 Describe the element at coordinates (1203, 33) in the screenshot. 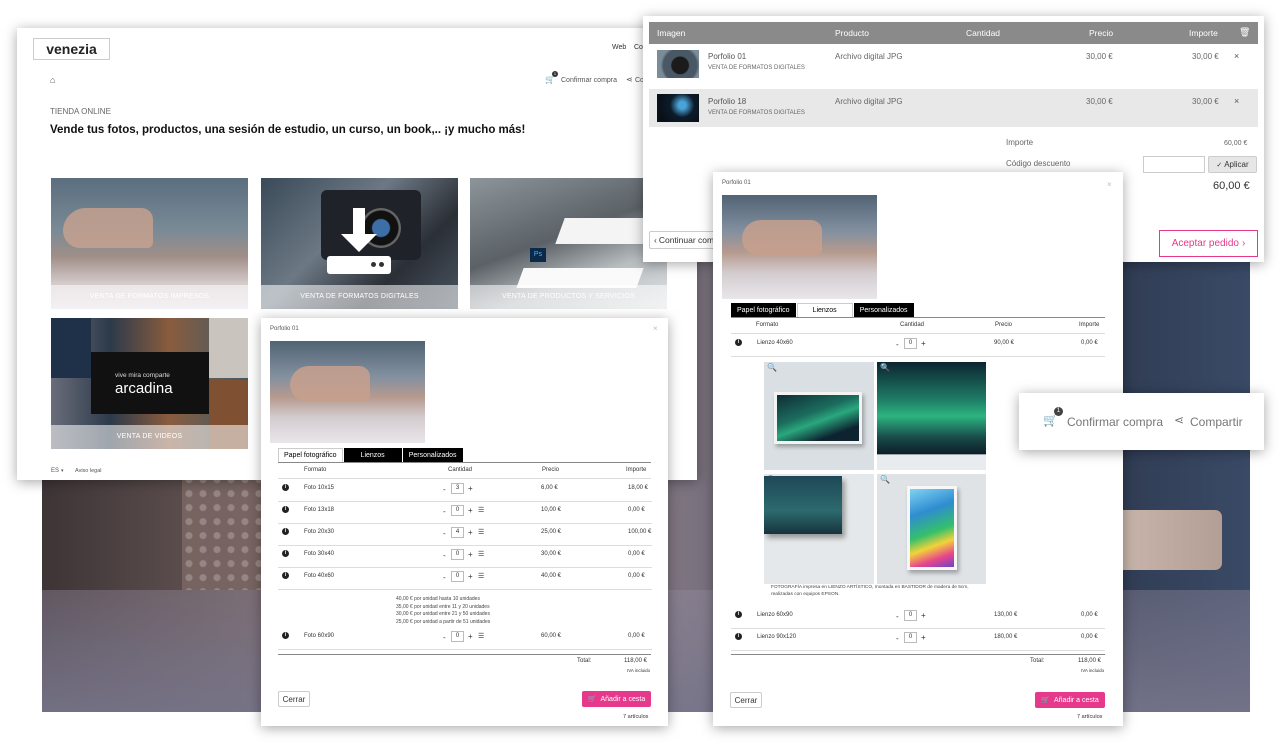

I see `header-amount: Importe` at that location.